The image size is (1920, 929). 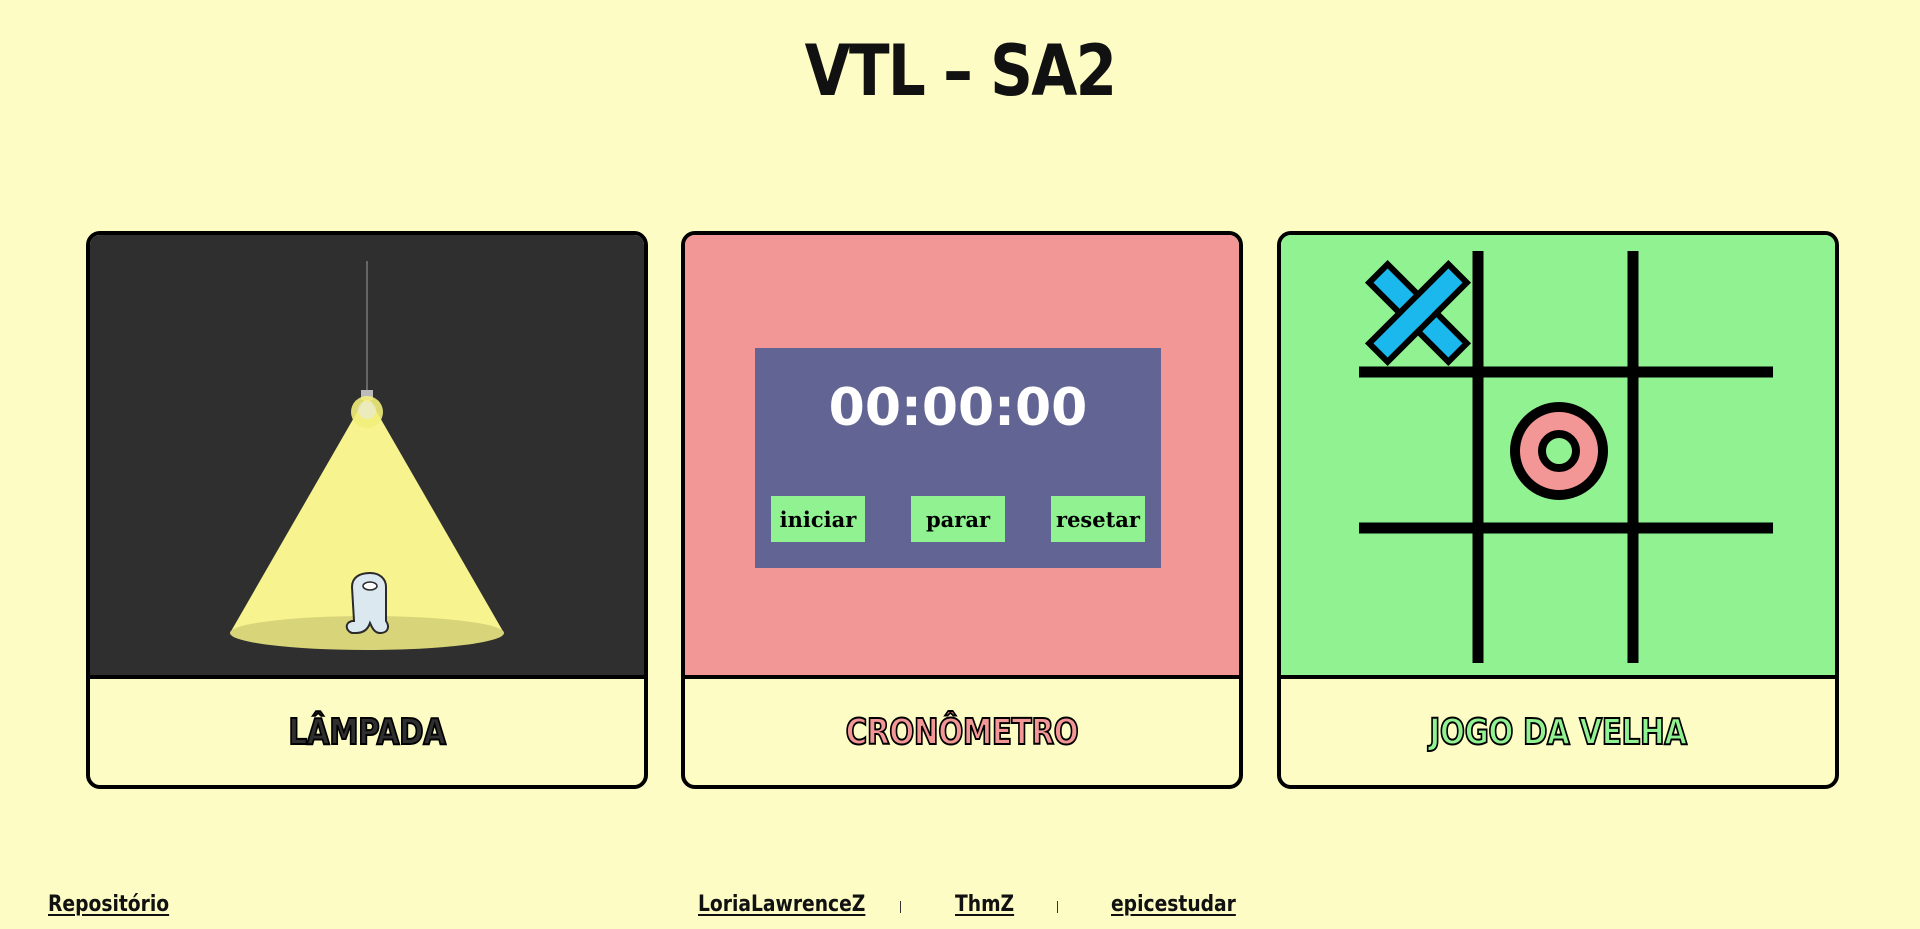 I want to click on author-link-2: ThmZ, so click(x=984, y=904).